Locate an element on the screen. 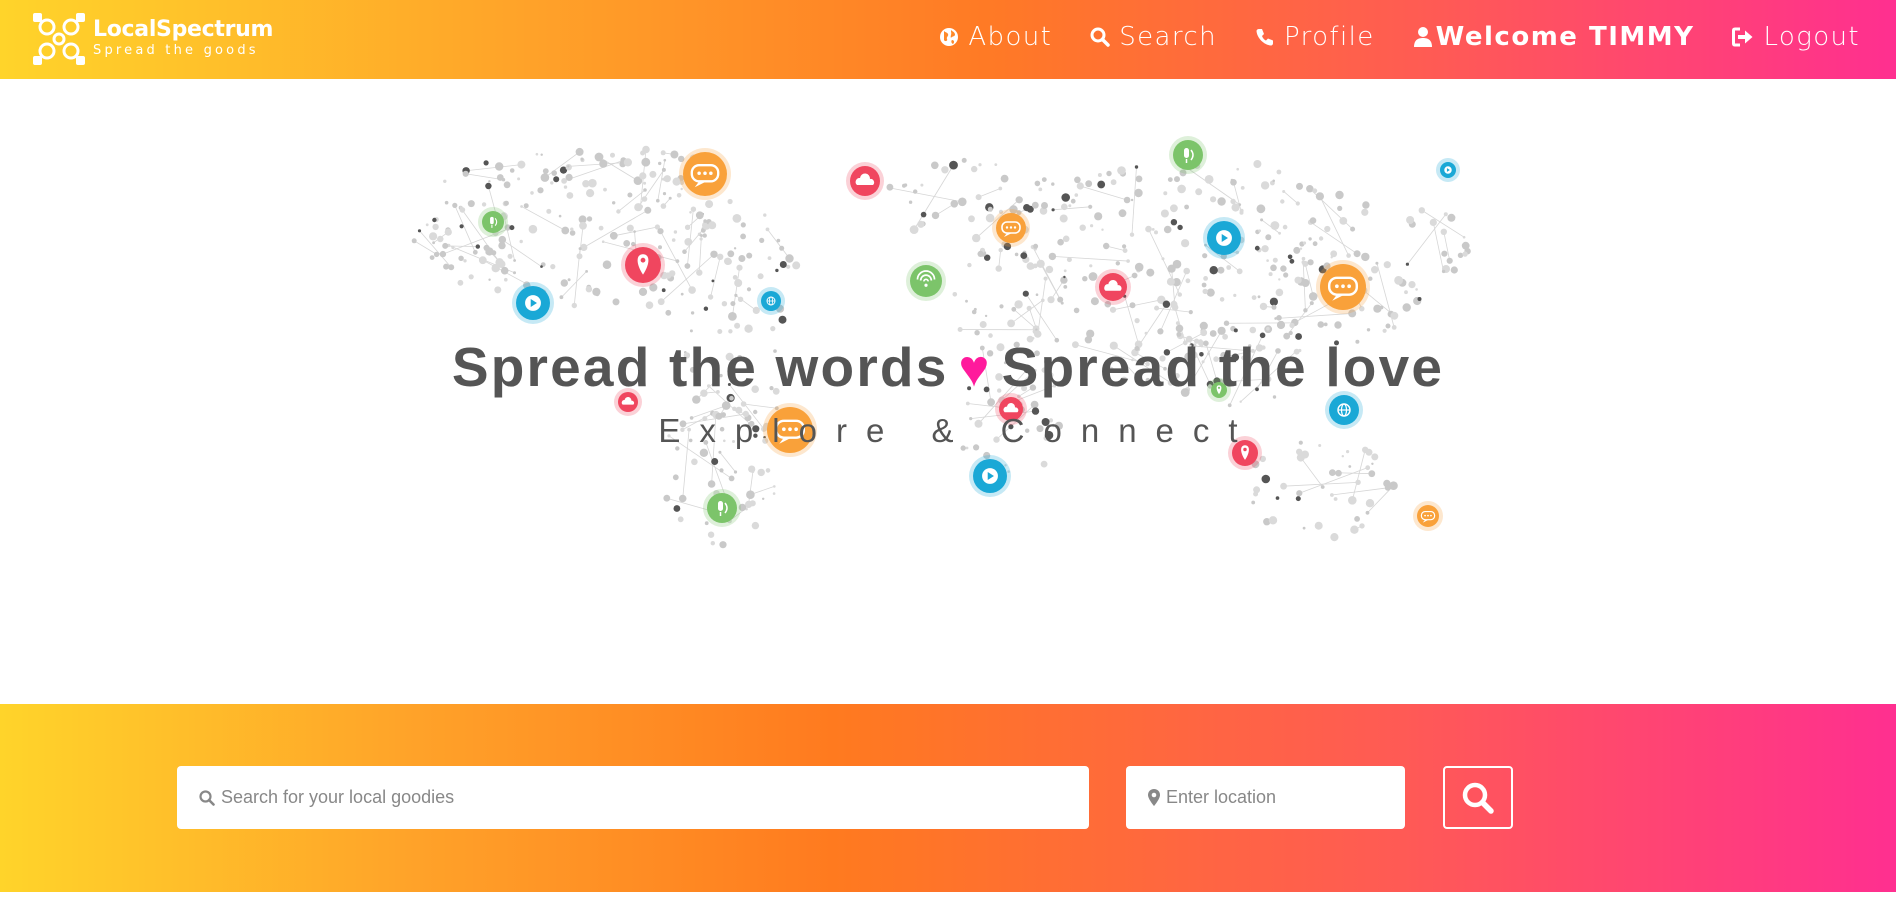 The height and width of the screenshot is (906, 1896). user-icon is located at coordinates (1422, 37).